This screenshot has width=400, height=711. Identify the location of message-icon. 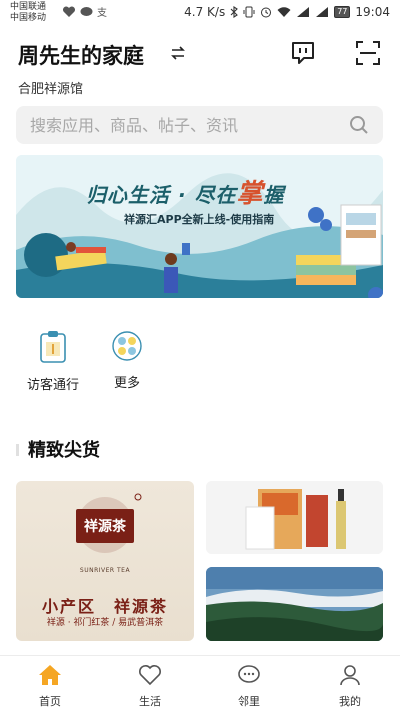
(86, 11).